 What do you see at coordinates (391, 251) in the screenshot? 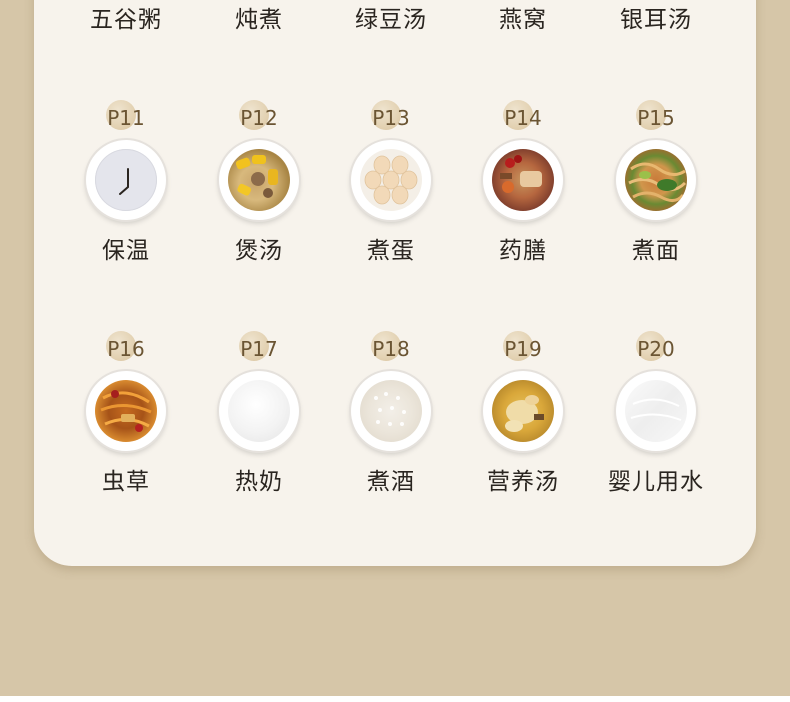
I see `menu-item-name: 煮蛋` at bounding box center [391, 251].